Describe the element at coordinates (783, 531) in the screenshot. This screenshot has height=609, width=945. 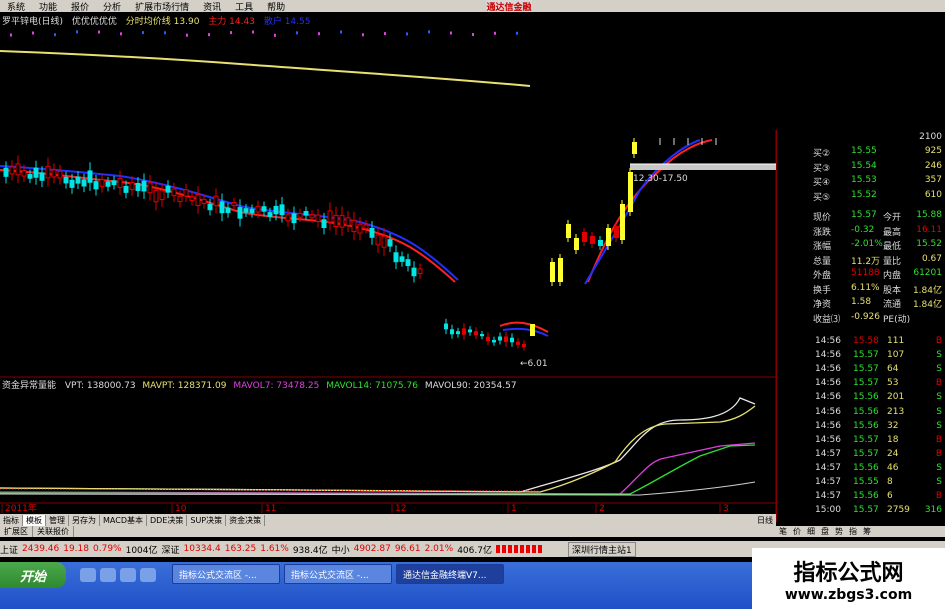
I see `tab-bi: 笔` at that location.